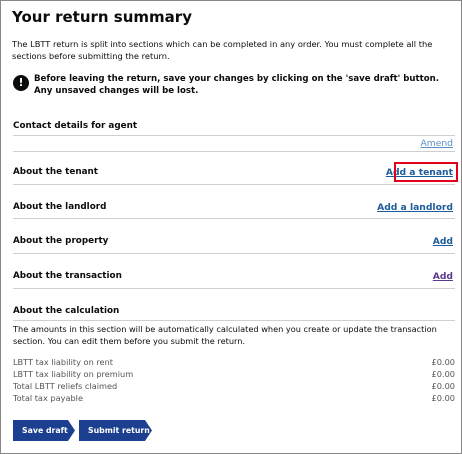 Image resolution: width=462 pixels, height=454 pixels. Describe the element at coordinates (44, 430) in the screenshot. I see `save-draft-button: Save draft` at that location.